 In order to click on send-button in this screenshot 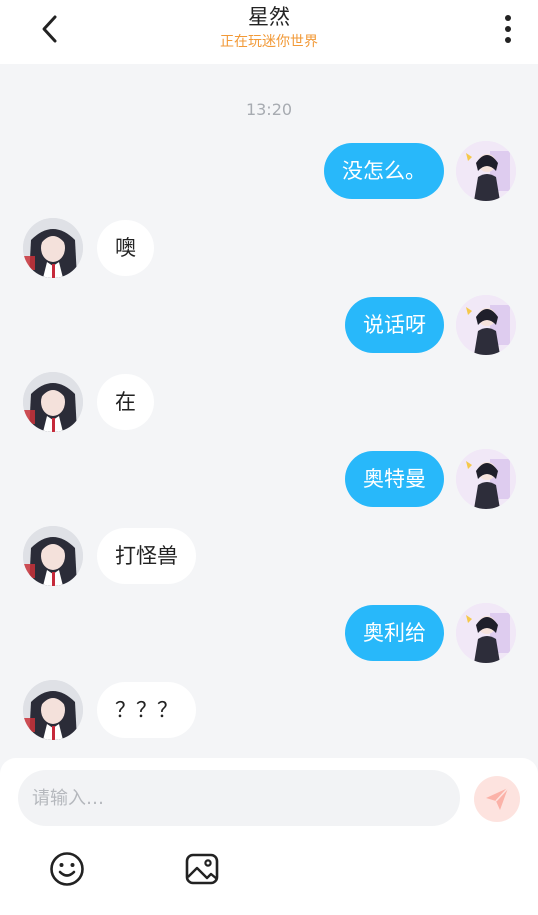, I will do `click(497, 799)`.